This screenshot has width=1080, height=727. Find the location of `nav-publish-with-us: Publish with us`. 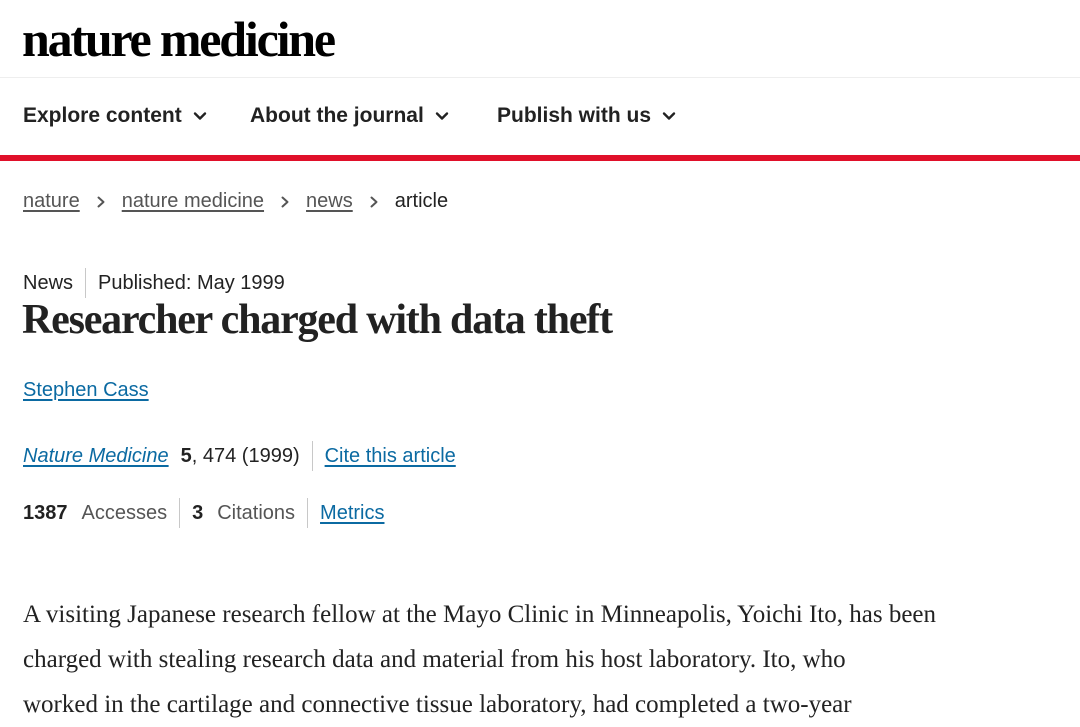

nav-publish-with-us: Publish with us is located at coordinates (587, 116).